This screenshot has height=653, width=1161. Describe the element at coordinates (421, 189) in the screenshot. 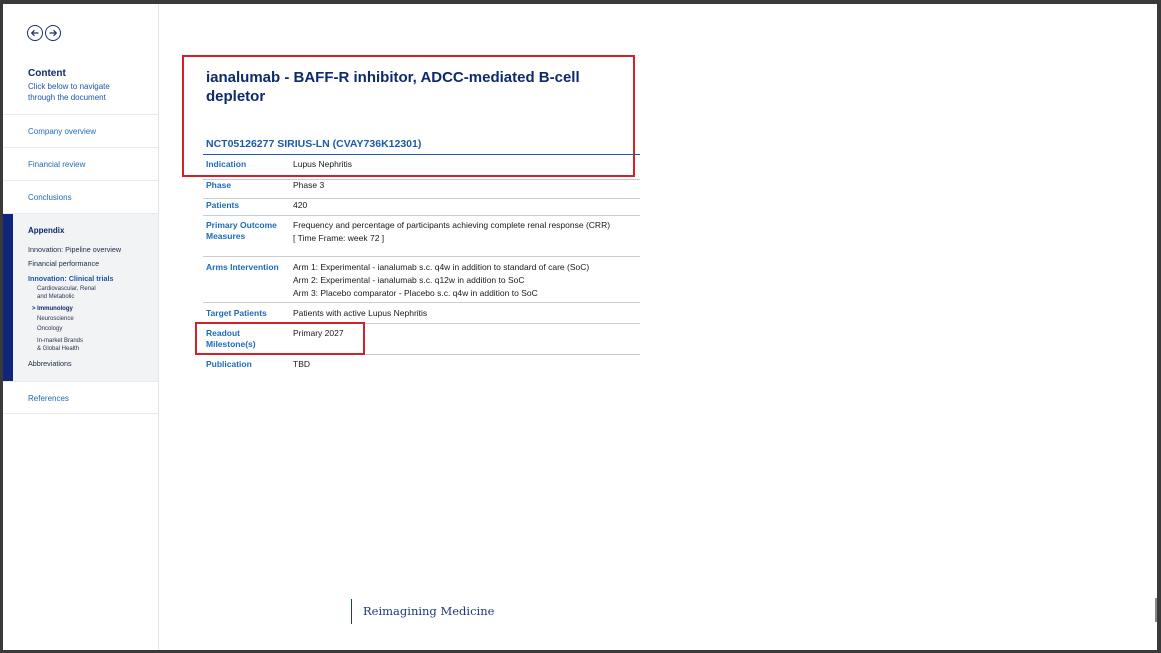

I see `table-row-phase: Phase Phase 3` at that location.